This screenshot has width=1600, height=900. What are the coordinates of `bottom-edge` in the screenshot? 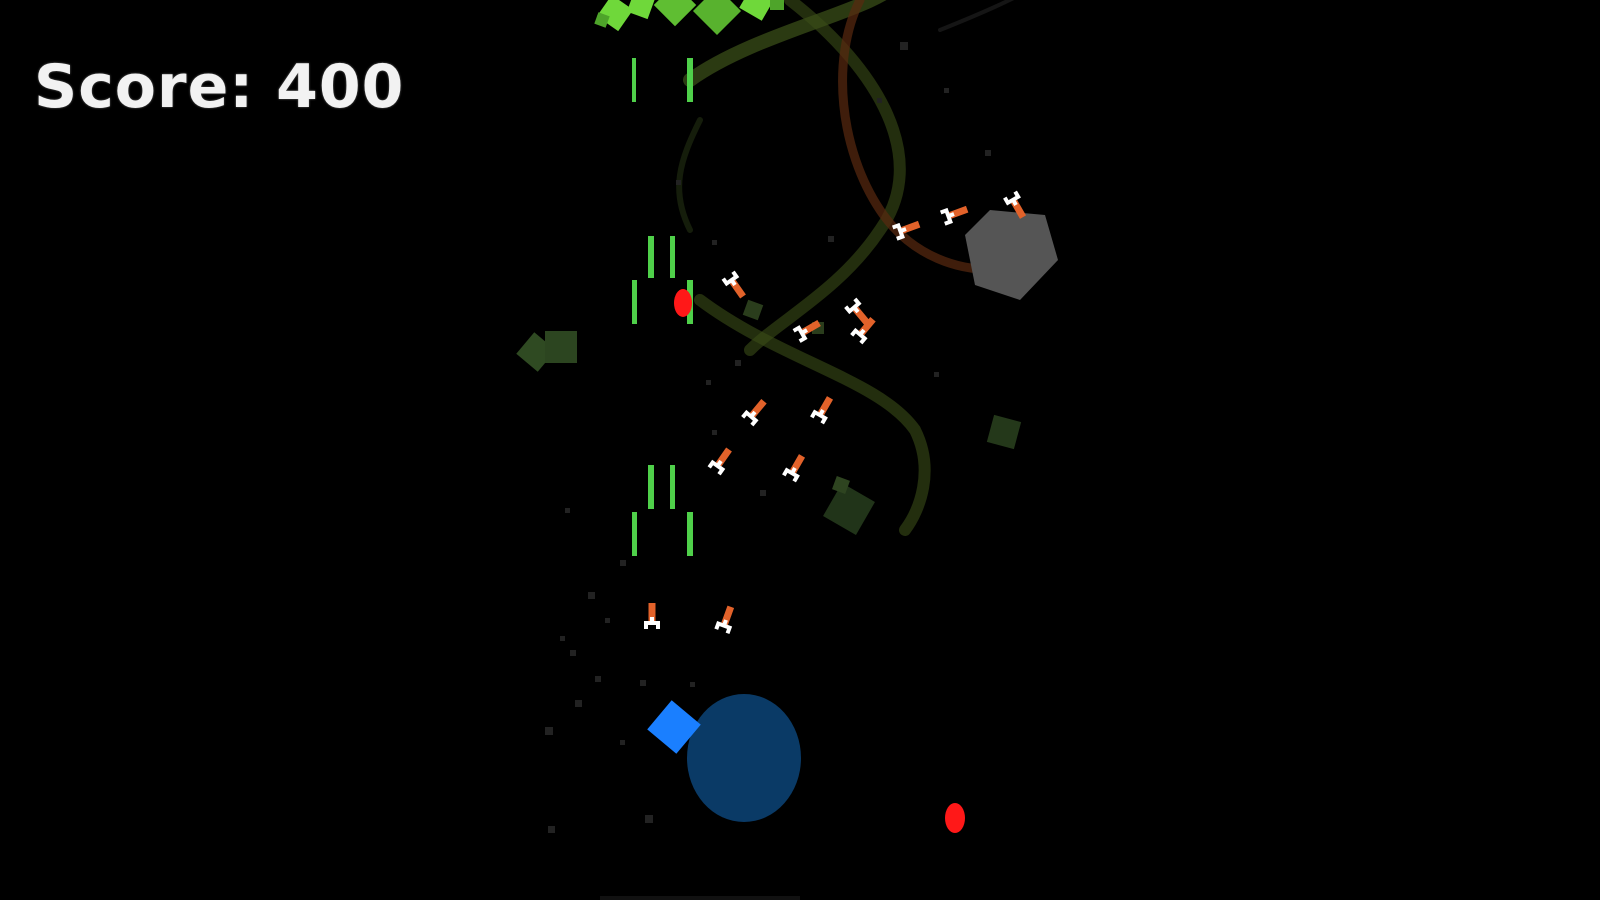 It's located at (700, 898).